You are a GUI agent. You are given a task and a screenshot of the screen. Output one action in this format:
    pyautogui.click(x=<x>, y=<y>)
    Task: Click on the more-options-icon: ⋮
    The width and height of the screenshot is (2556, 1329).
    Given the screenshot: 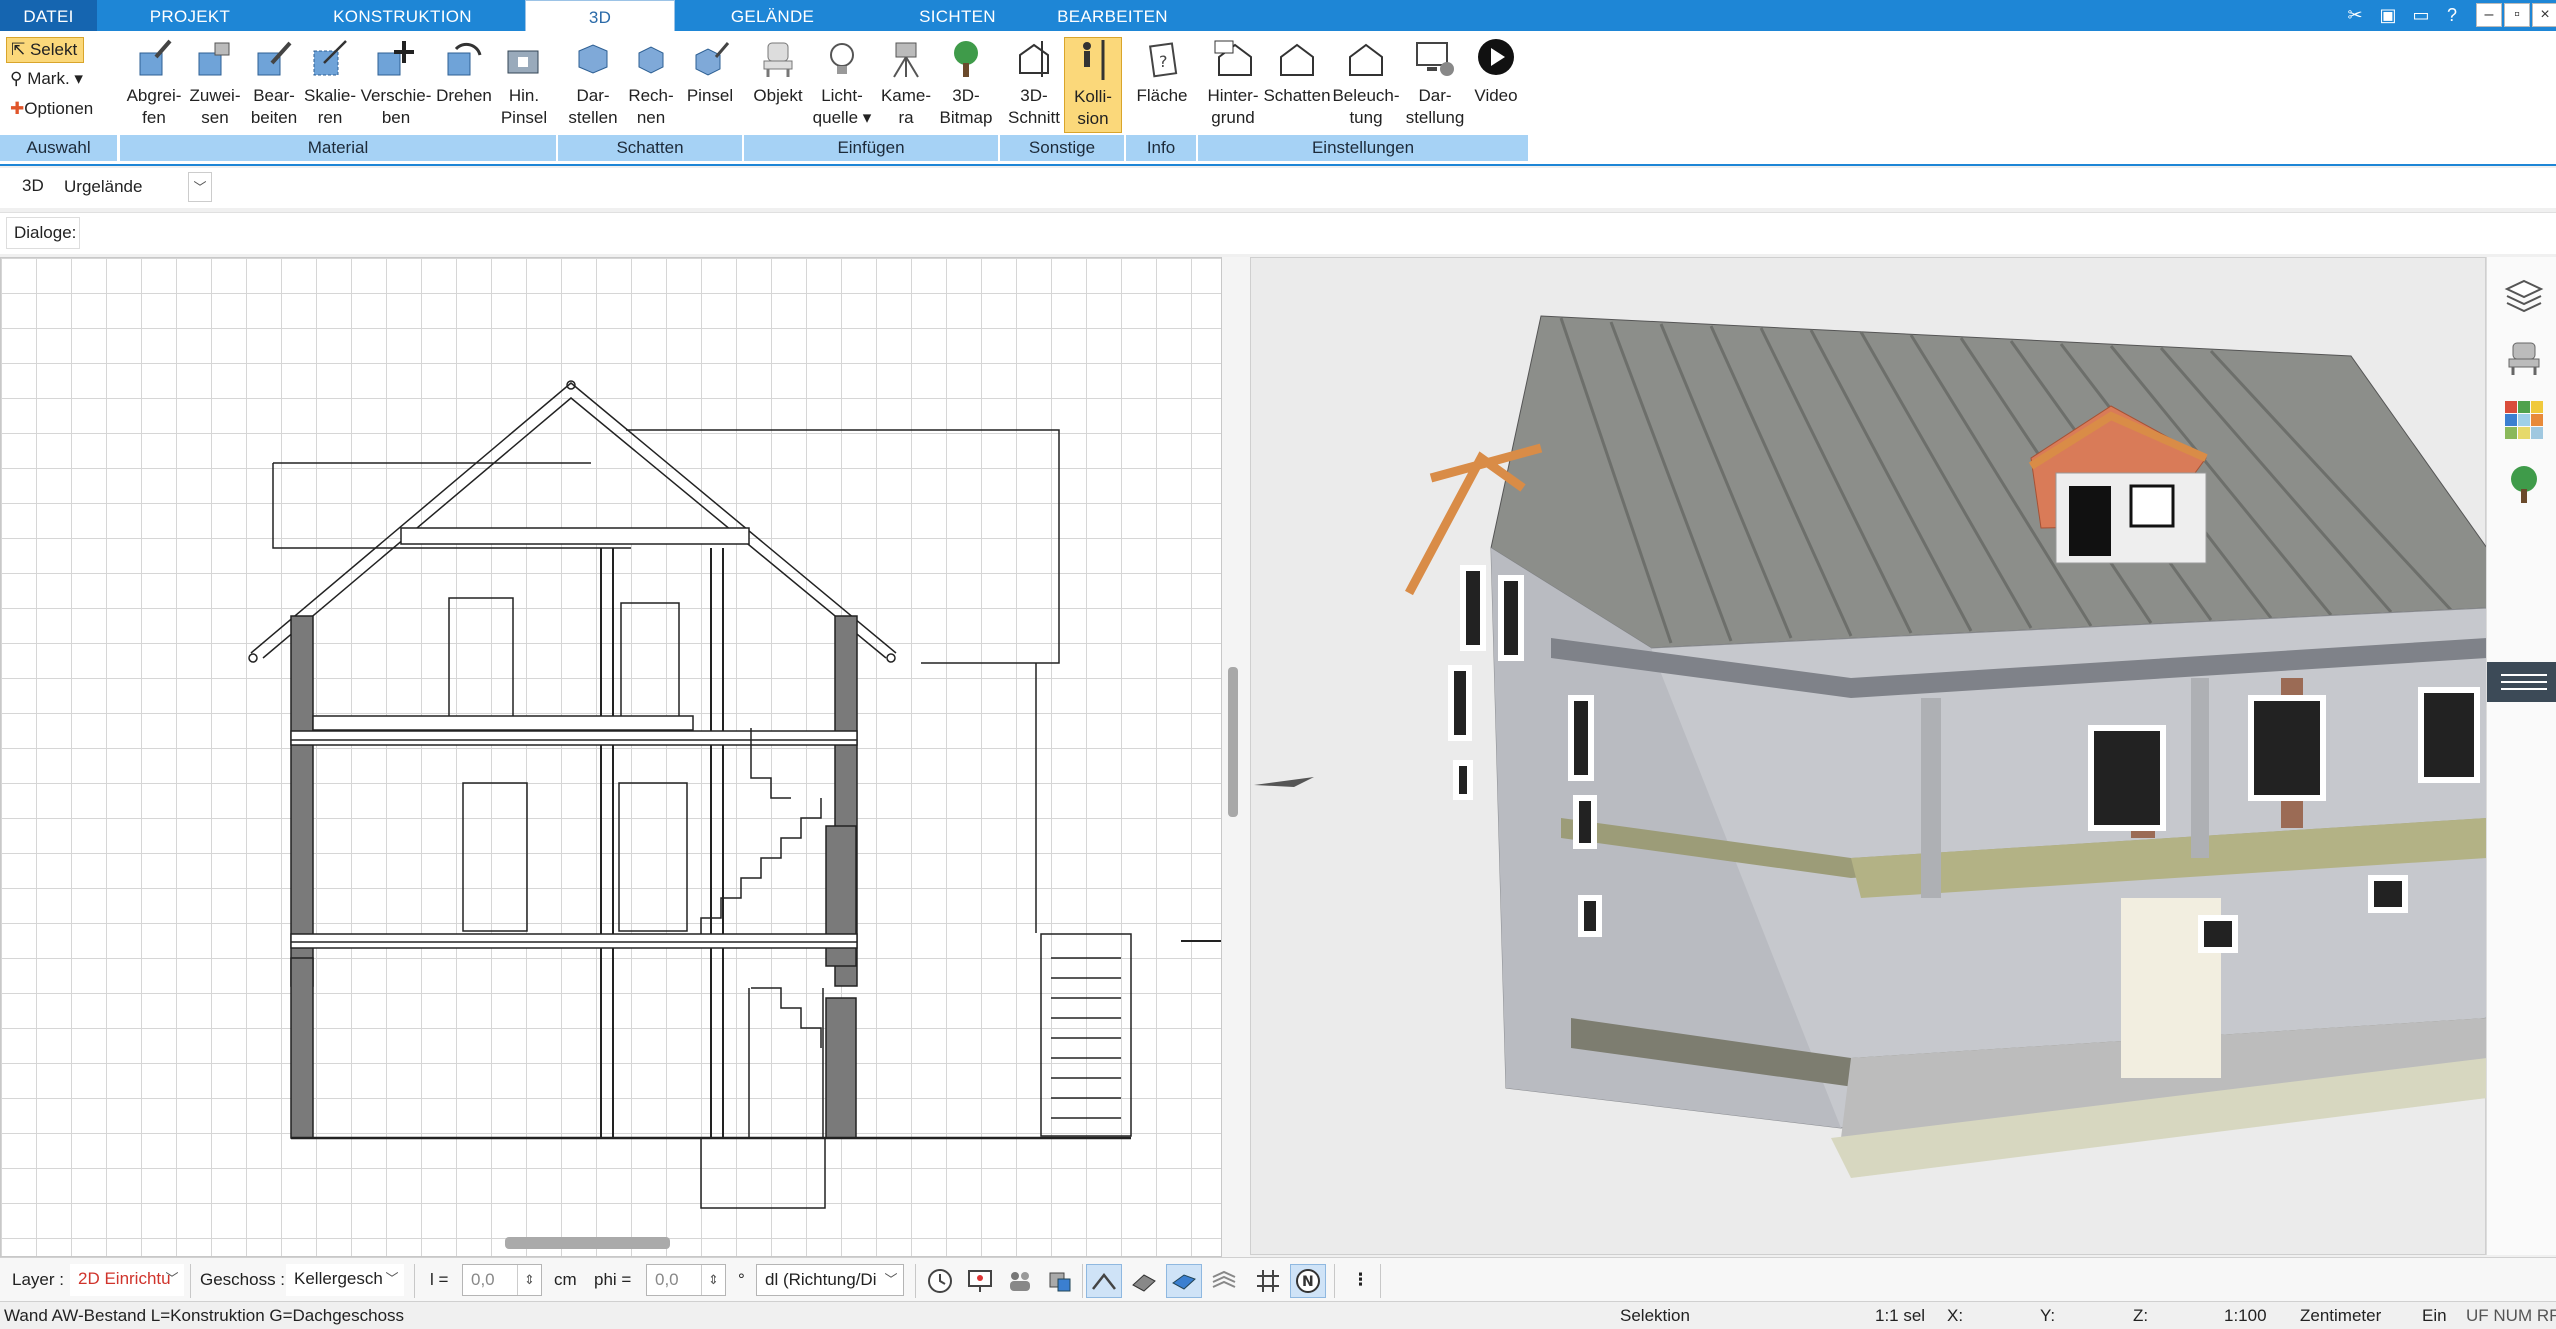 What is the action you would take?
    pyautogui.click(x=1360, y=1280)
    